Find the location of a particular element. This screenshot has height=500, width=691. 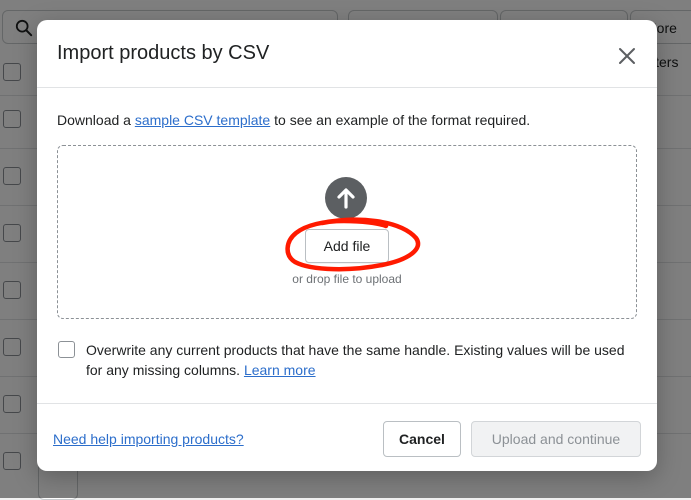

overwrite-checkbox is located at coordinates (66, 349).